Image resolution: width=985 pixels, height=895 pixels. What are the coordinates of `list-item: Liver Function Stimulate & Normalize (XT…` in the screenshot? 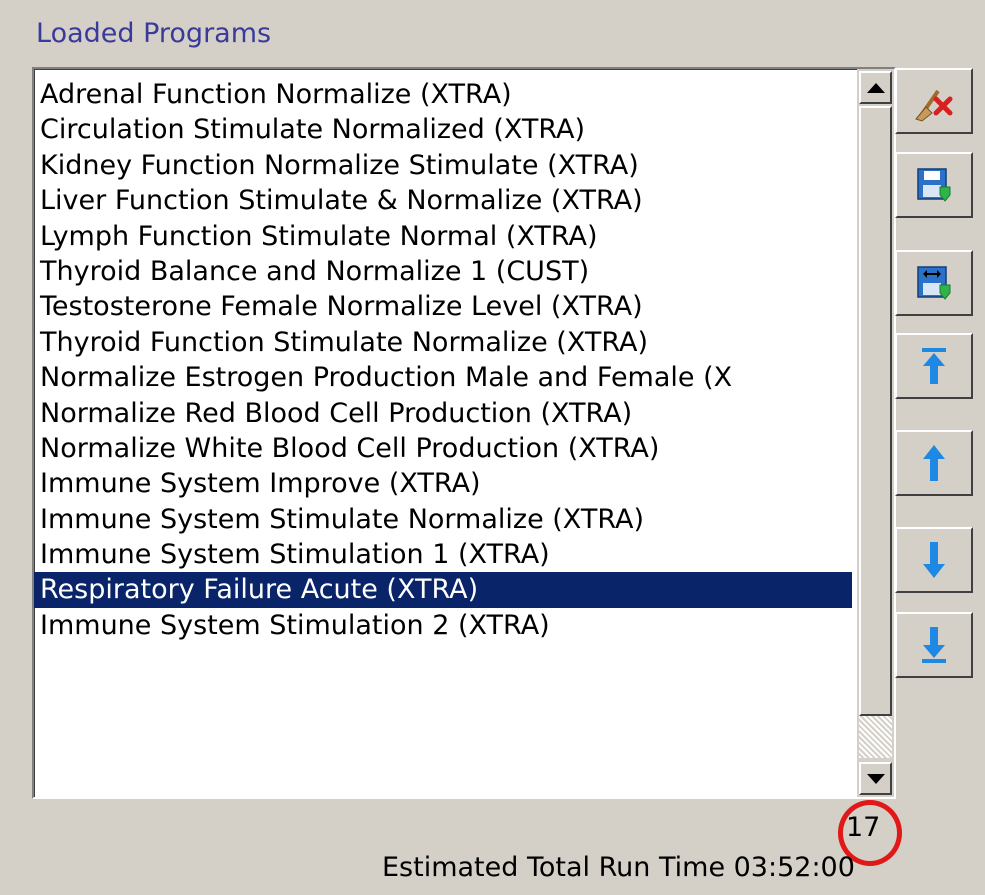 It's located at (443, 200).